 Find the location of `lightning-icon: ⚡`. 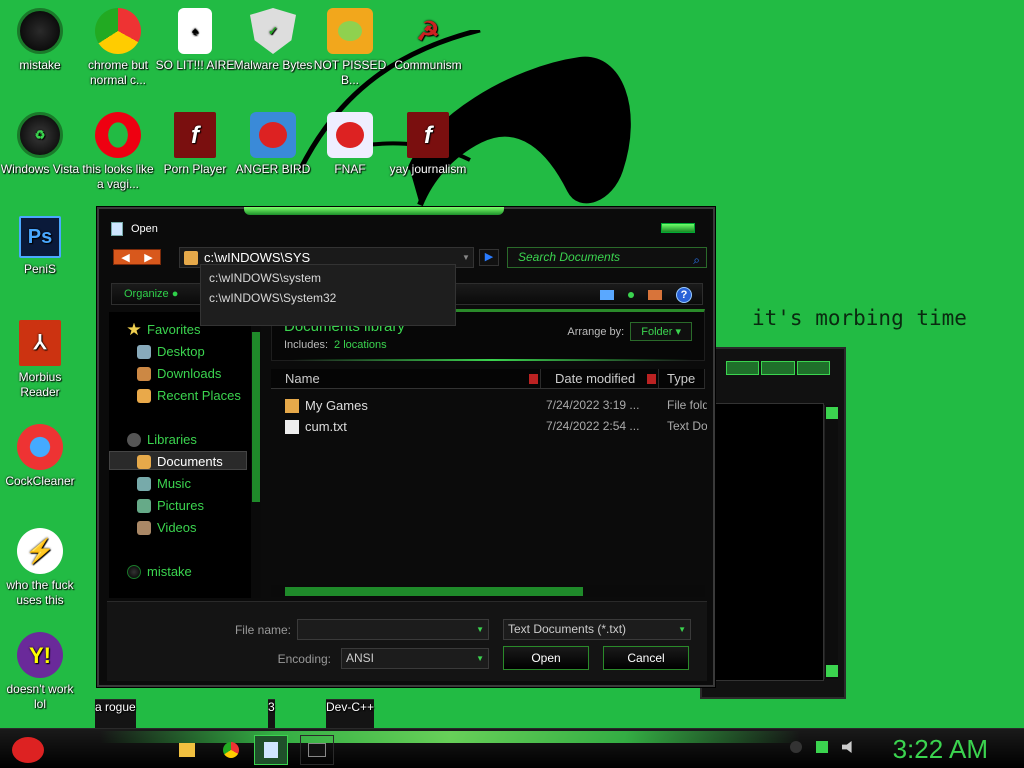

lightning-icon: ⚡ is located at coordinates (40, 551).